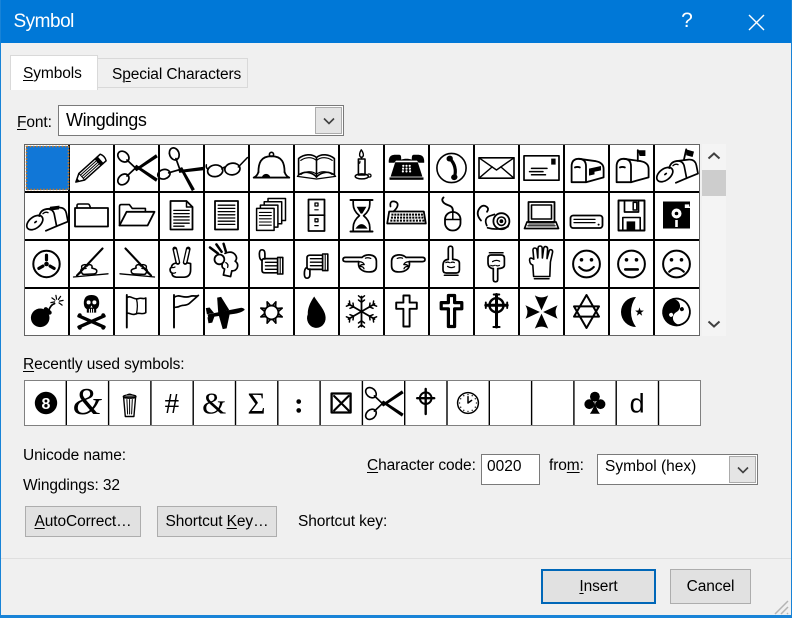  What do you see at coordinates (637, 404) in the screenshot?
I see `svg-text: d` at bounding box center [637, 404].